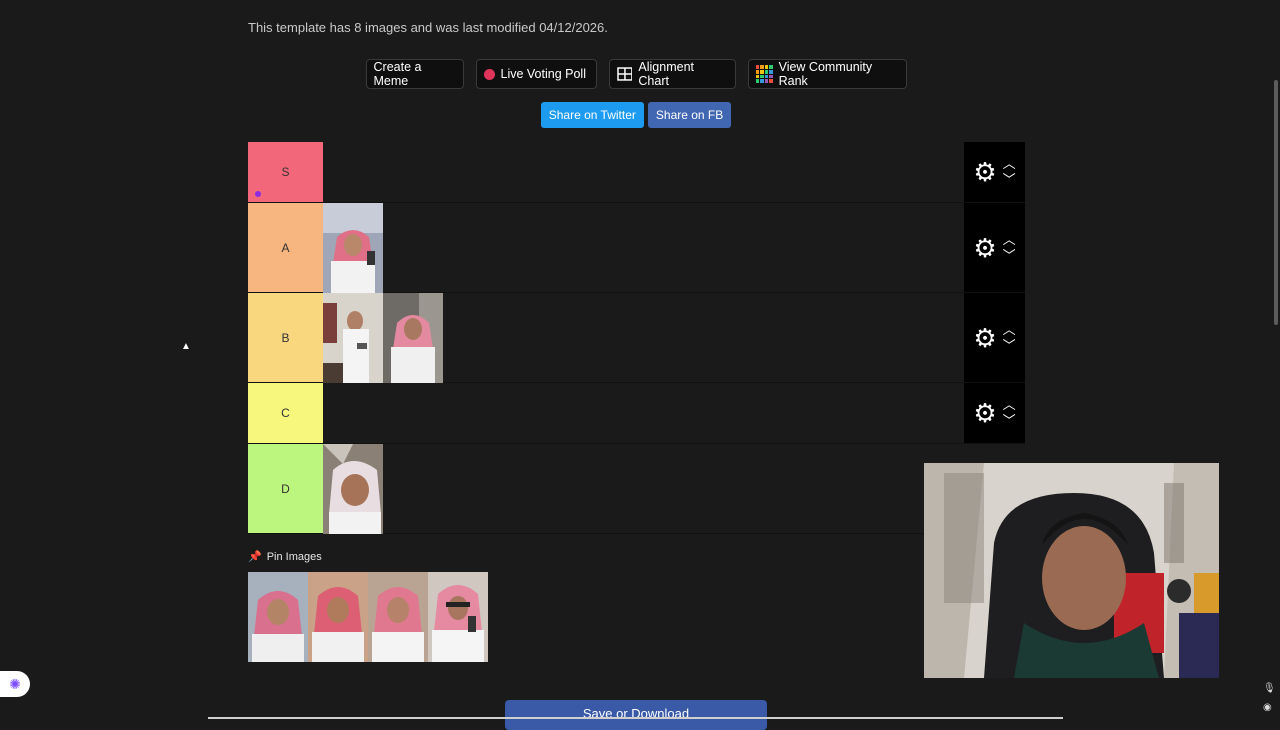 The image size is (1280, 730). What do you see at coordinates (543, 74) in the screenshot?
I see `live-voting-poll-label: Live Voting Poll` at bounding box center [543, 74].